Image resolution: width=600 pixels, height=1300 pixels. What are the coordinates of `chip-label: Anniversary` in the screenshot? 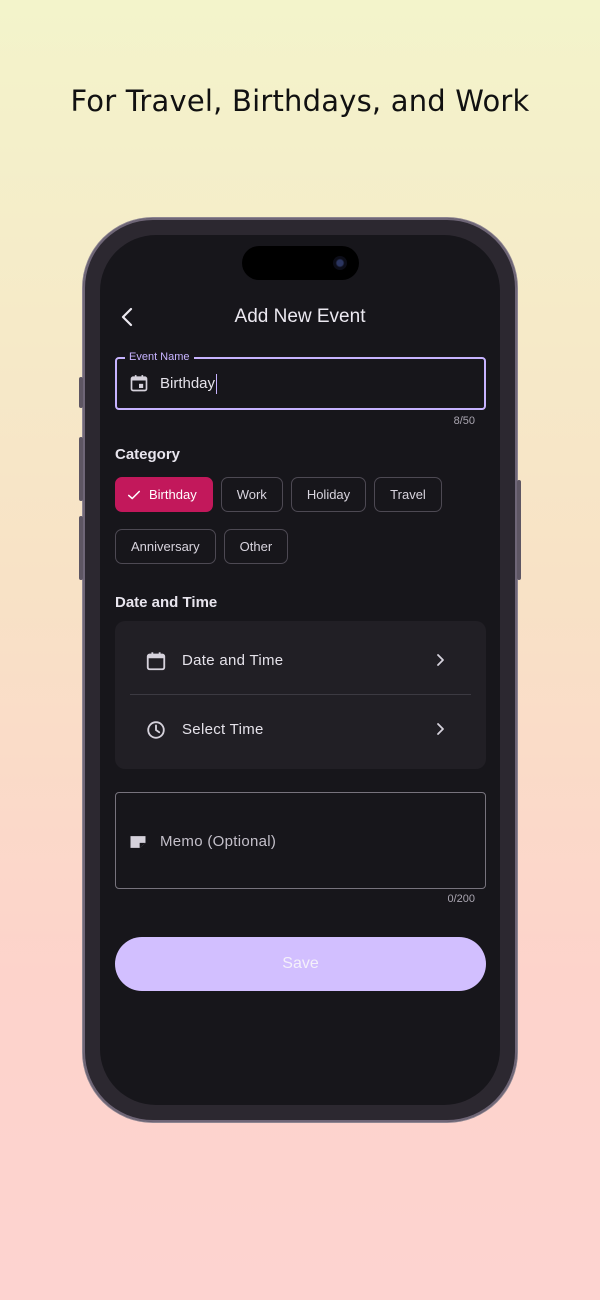 It's located at (165, 546).